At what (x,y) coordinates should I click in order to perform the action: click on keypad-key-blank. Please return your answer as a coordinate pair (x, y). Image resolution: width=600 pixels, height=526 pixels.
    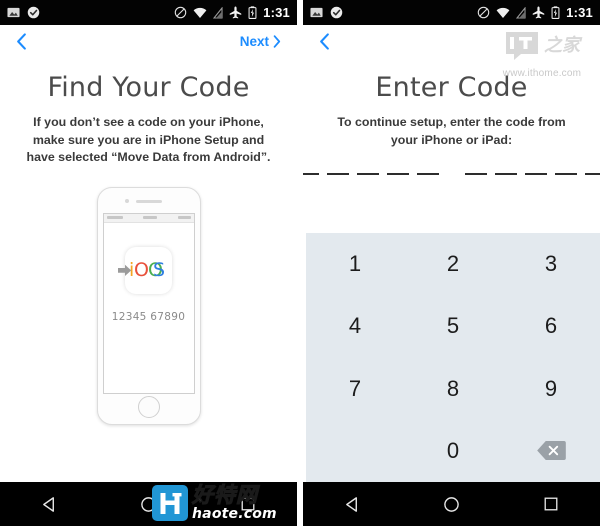
    Looking at the image, I should click on (355, 451).